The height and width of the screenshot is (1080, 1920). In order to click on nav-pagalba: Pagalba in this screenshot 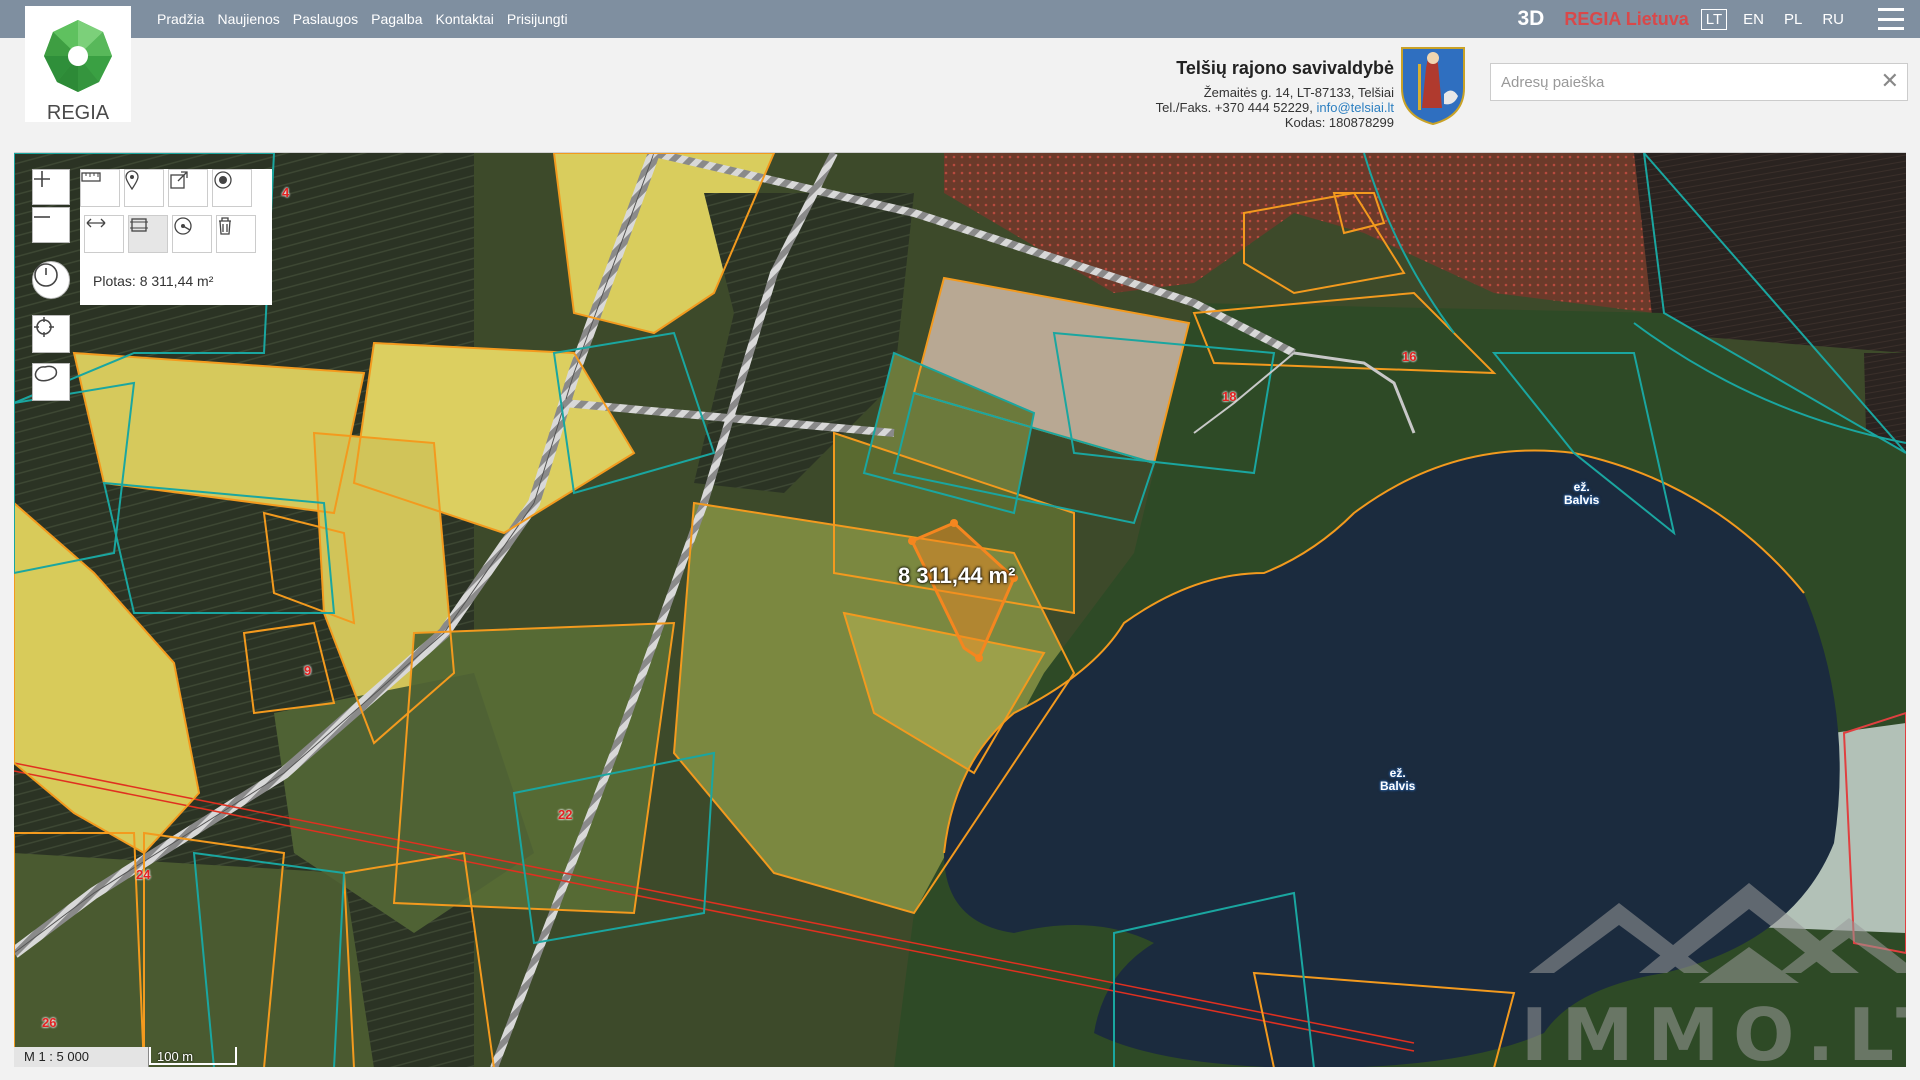, I will do `click(396, 19)`.